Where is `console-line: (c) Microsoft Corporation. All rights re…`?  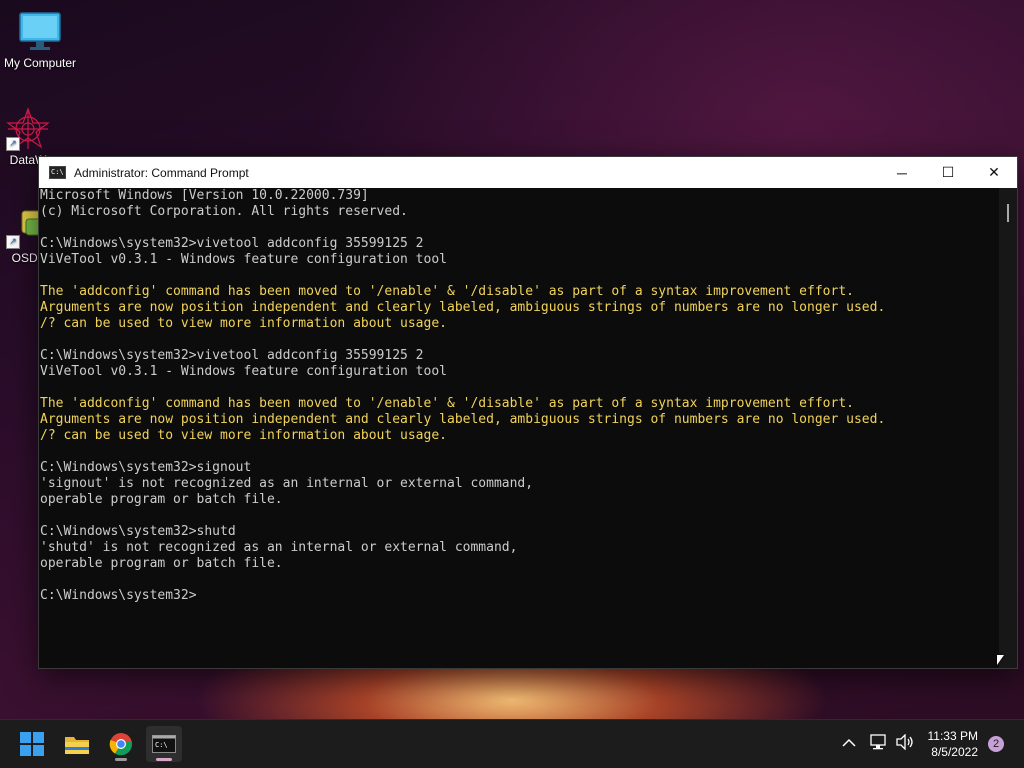
console-line: (c) Microsoft Corporation. All rights re… is located at coordinates (224, 211).